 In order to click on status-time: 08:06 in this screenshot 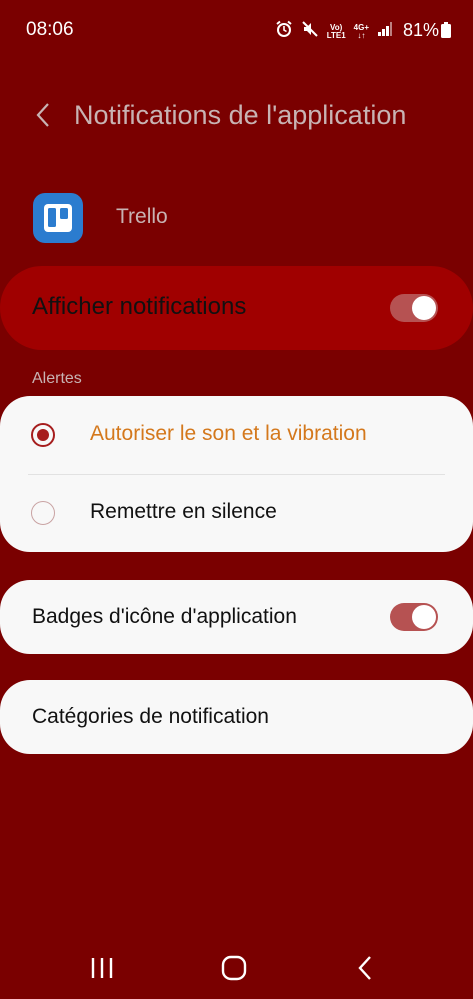, I will do `click(50, 29)`.